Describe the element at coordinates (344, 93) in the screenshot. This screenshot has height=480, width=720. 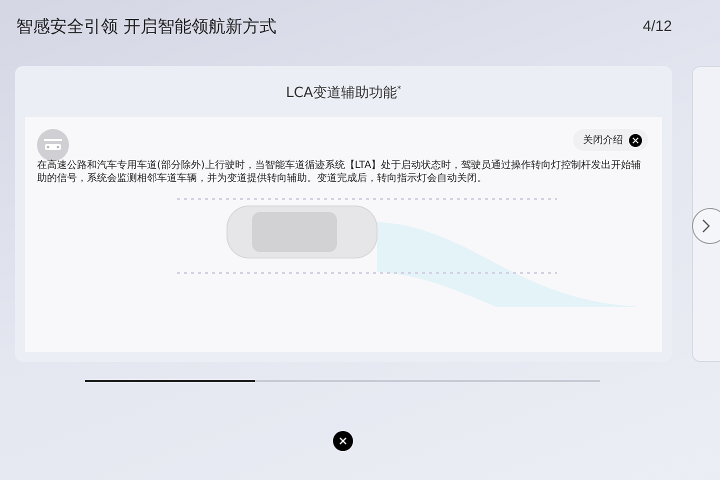
I see `feature-title: LCA变道辅助功能$^{*}$` at that location.